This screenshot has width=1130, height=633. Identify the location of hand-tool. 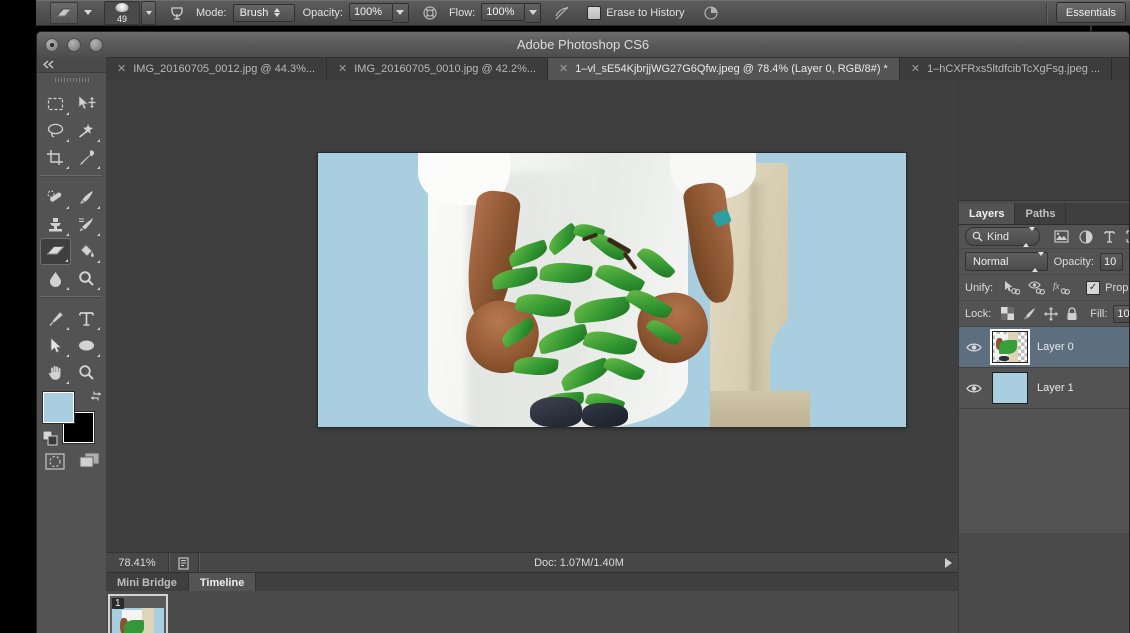
(55, 372).